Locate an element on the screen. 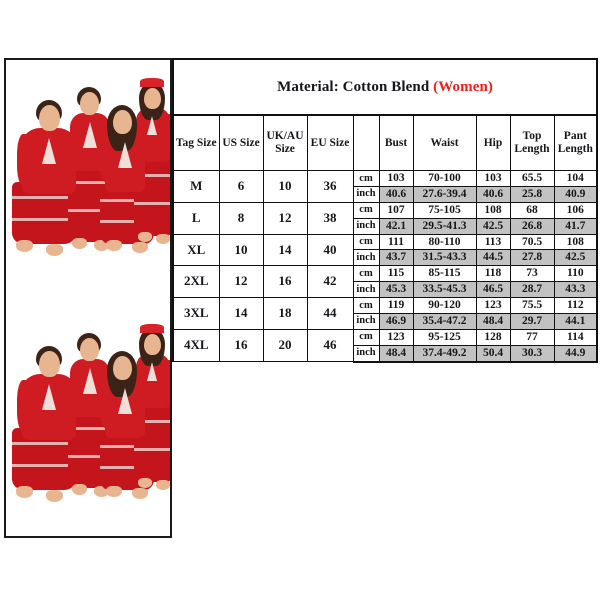 Image resolution: width=600 pixels, height=600 pixels. cell-top-length-inch: 27.8 is located at coordinates (532, 258).